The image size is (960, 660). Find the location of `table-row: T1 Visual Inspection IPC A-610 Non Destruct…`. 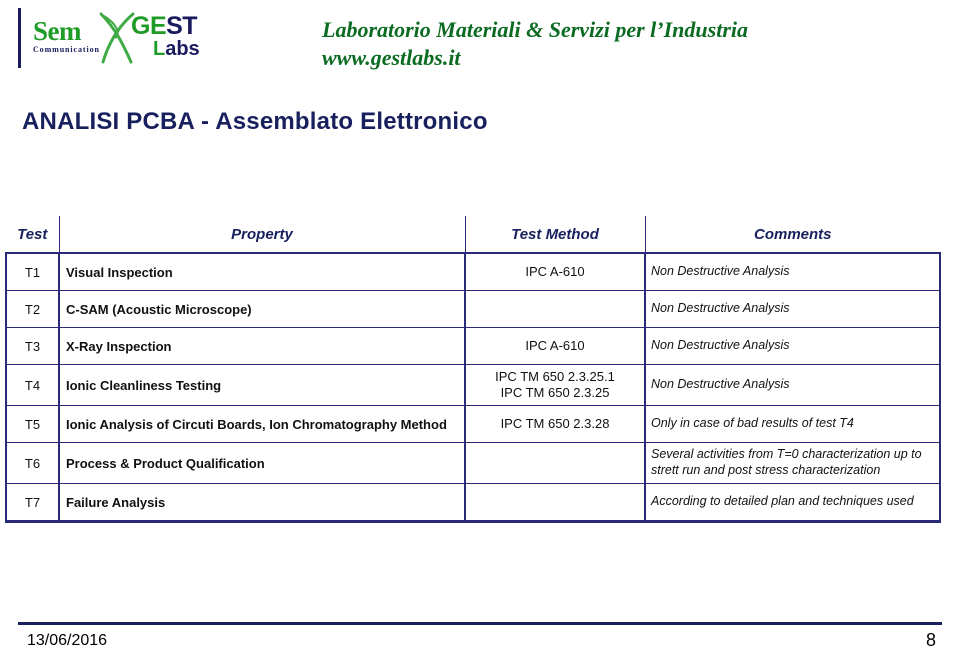

table-row: T1 Visual Inspection IPC A-610 Non Destruct… is located at coordinates (473, 271).